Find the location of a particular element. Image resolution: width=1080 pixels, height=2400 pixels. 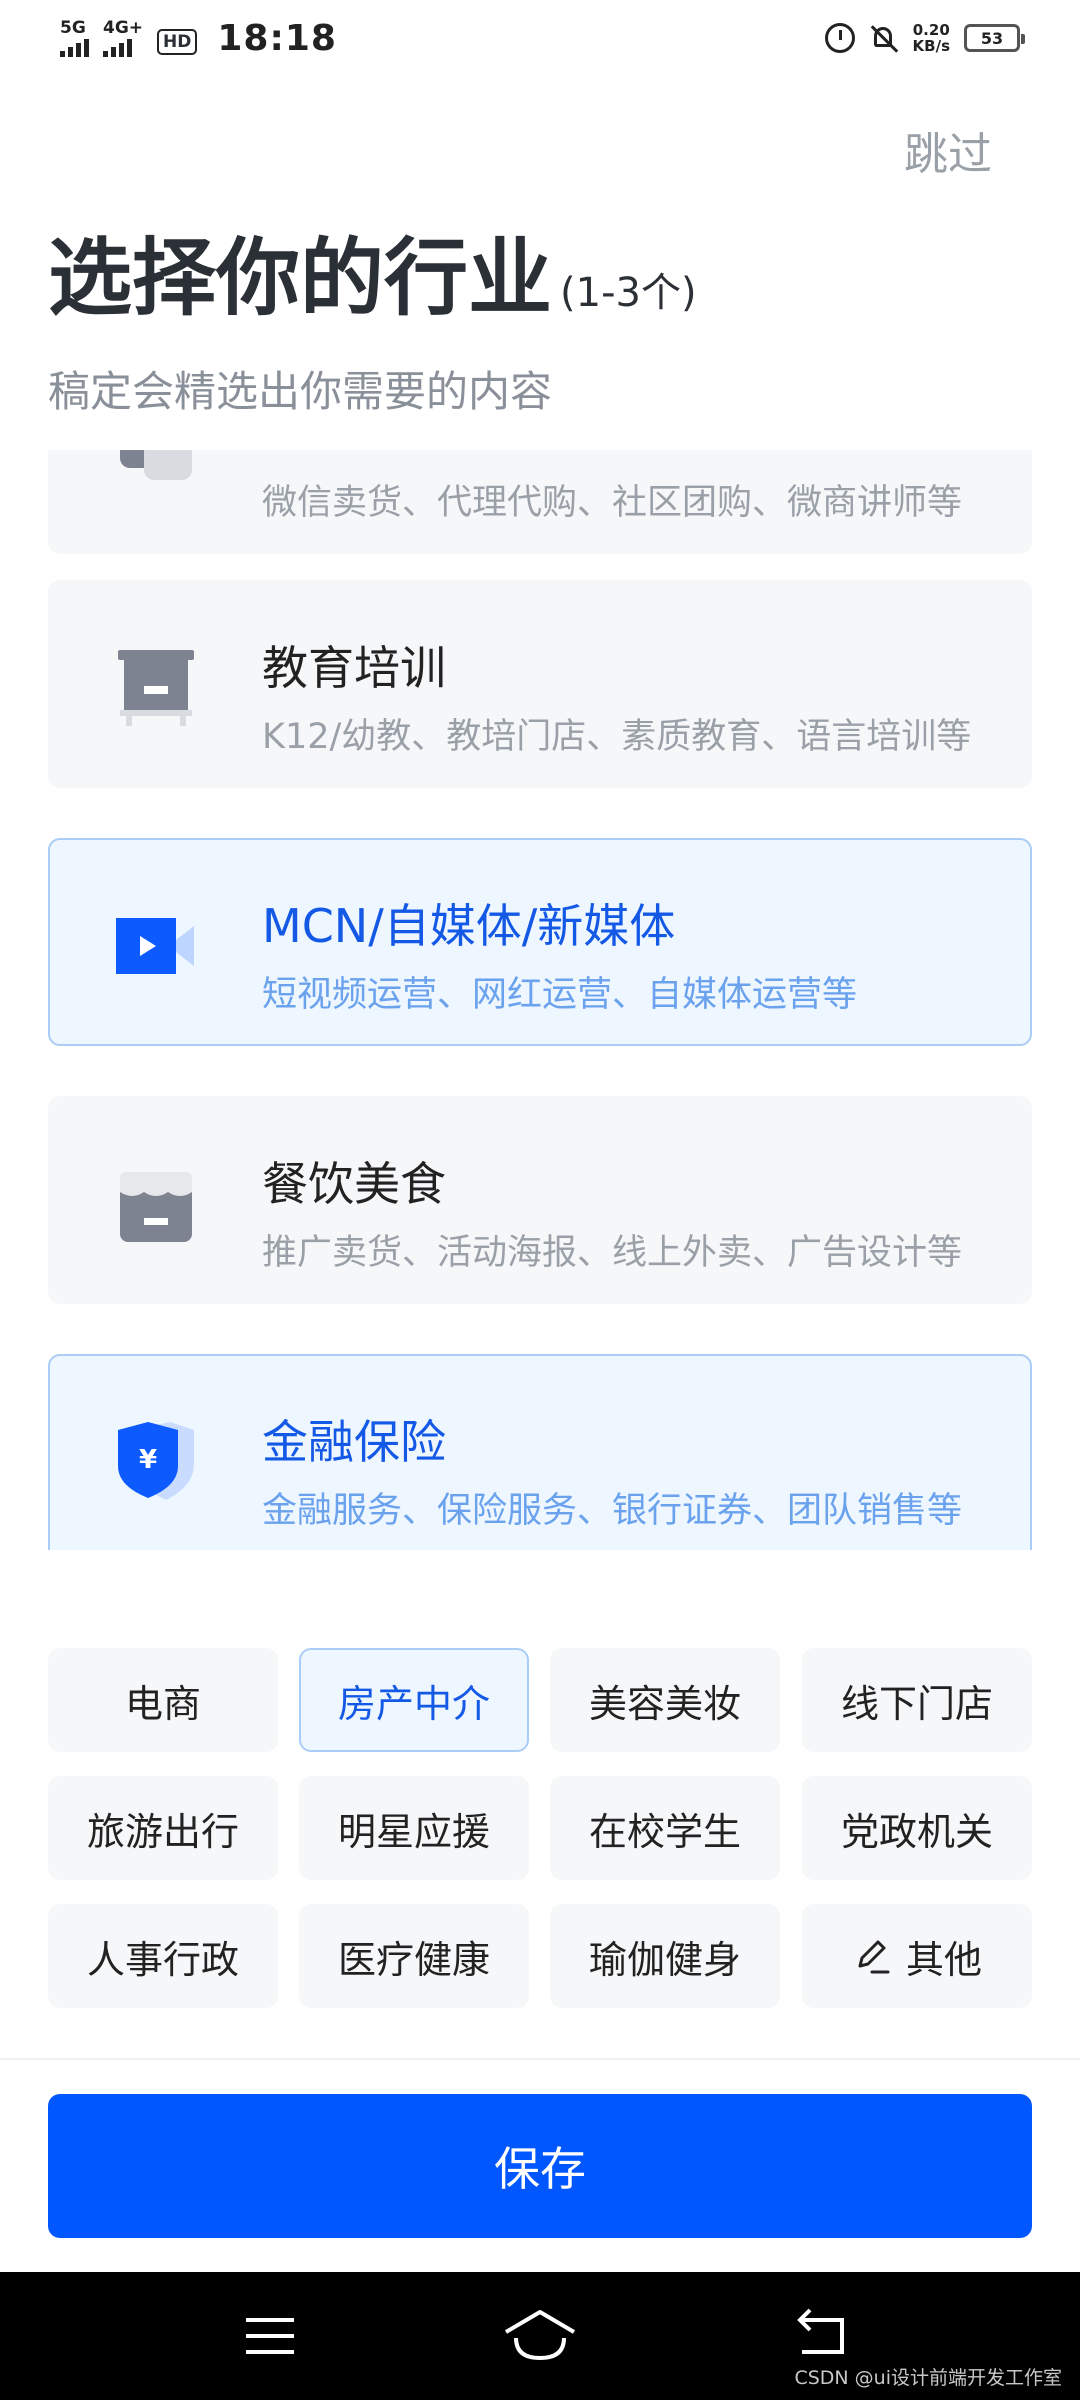

hd-badge: HD is located at coordinates (177, 41).